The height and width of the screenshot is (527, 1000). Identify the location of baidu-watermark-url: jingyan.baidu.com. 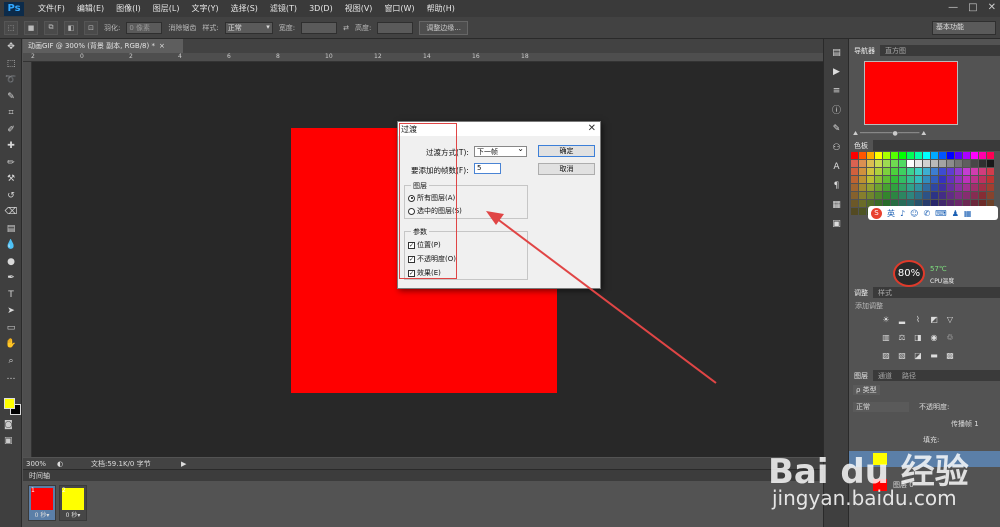
(864, 498).